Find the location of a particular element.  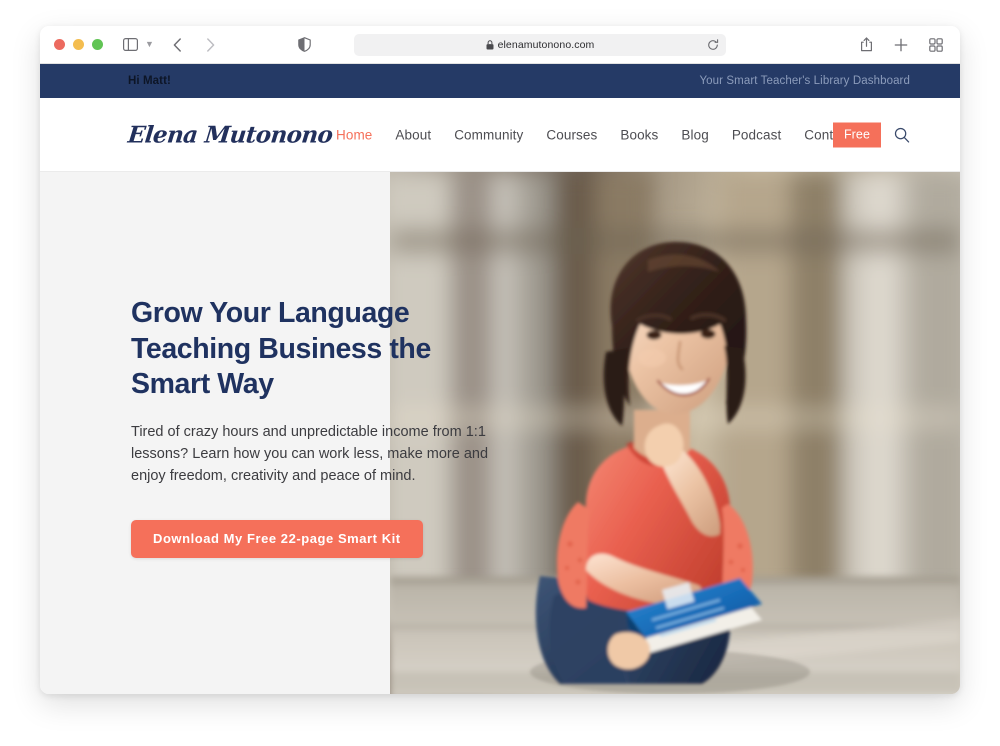

browser-toolbar: ▼ elenamutonono.com is located at coordinates (500, 45).